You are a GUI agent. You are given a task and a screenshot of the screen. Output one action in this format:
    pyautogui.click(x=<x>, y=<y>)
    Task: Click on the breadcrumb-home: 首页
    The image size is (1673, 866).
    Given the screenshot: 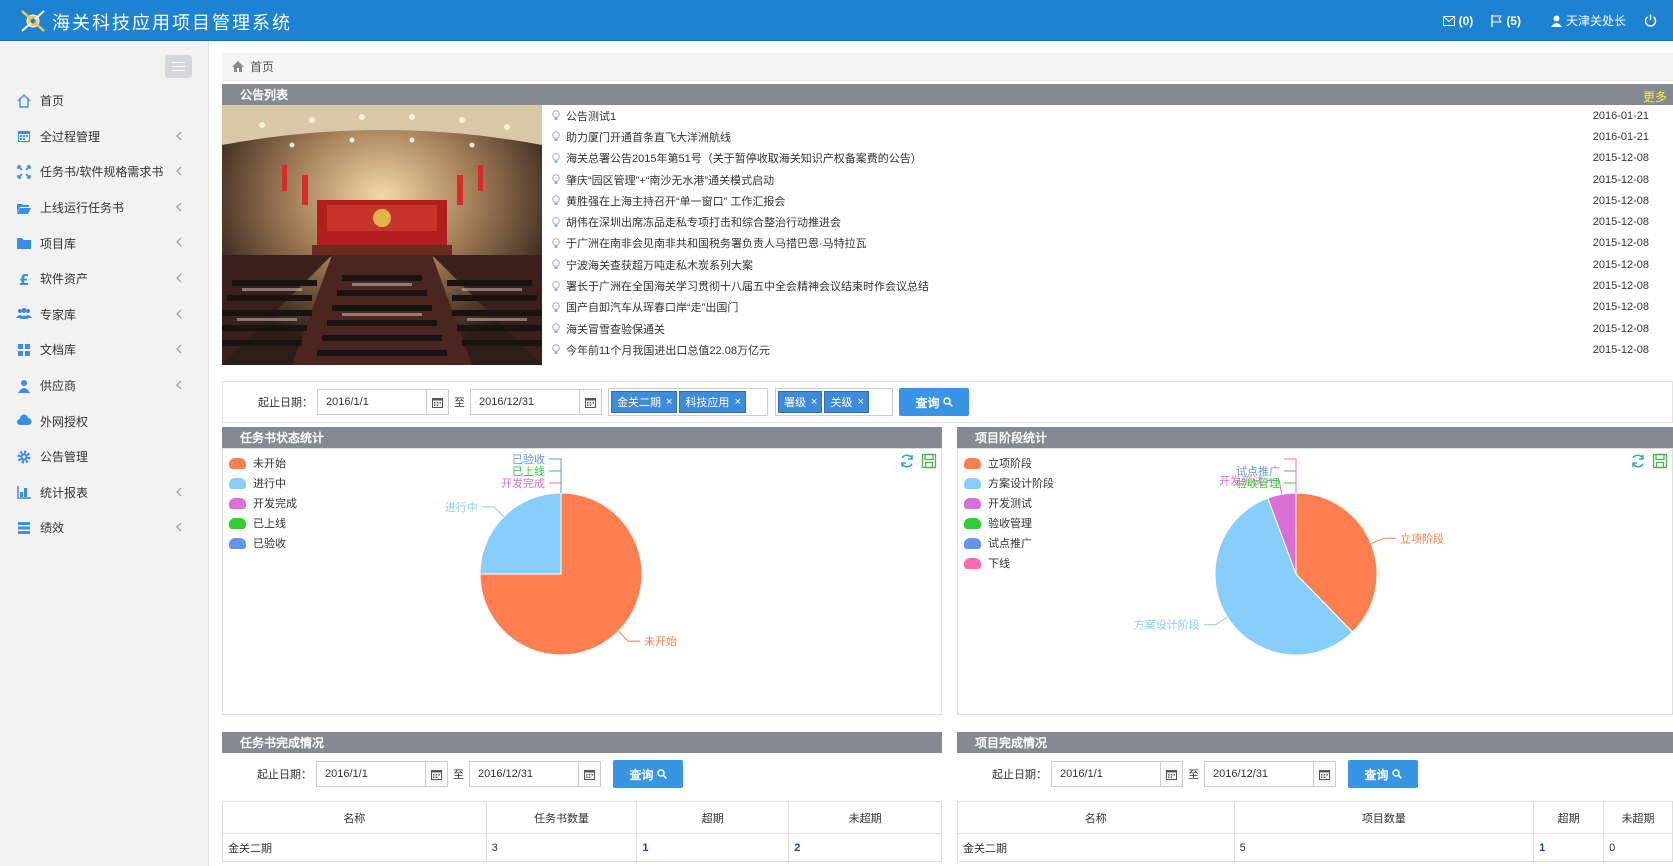 What is the action you would take?
    pyautogui.click(x=262, y=66)
    